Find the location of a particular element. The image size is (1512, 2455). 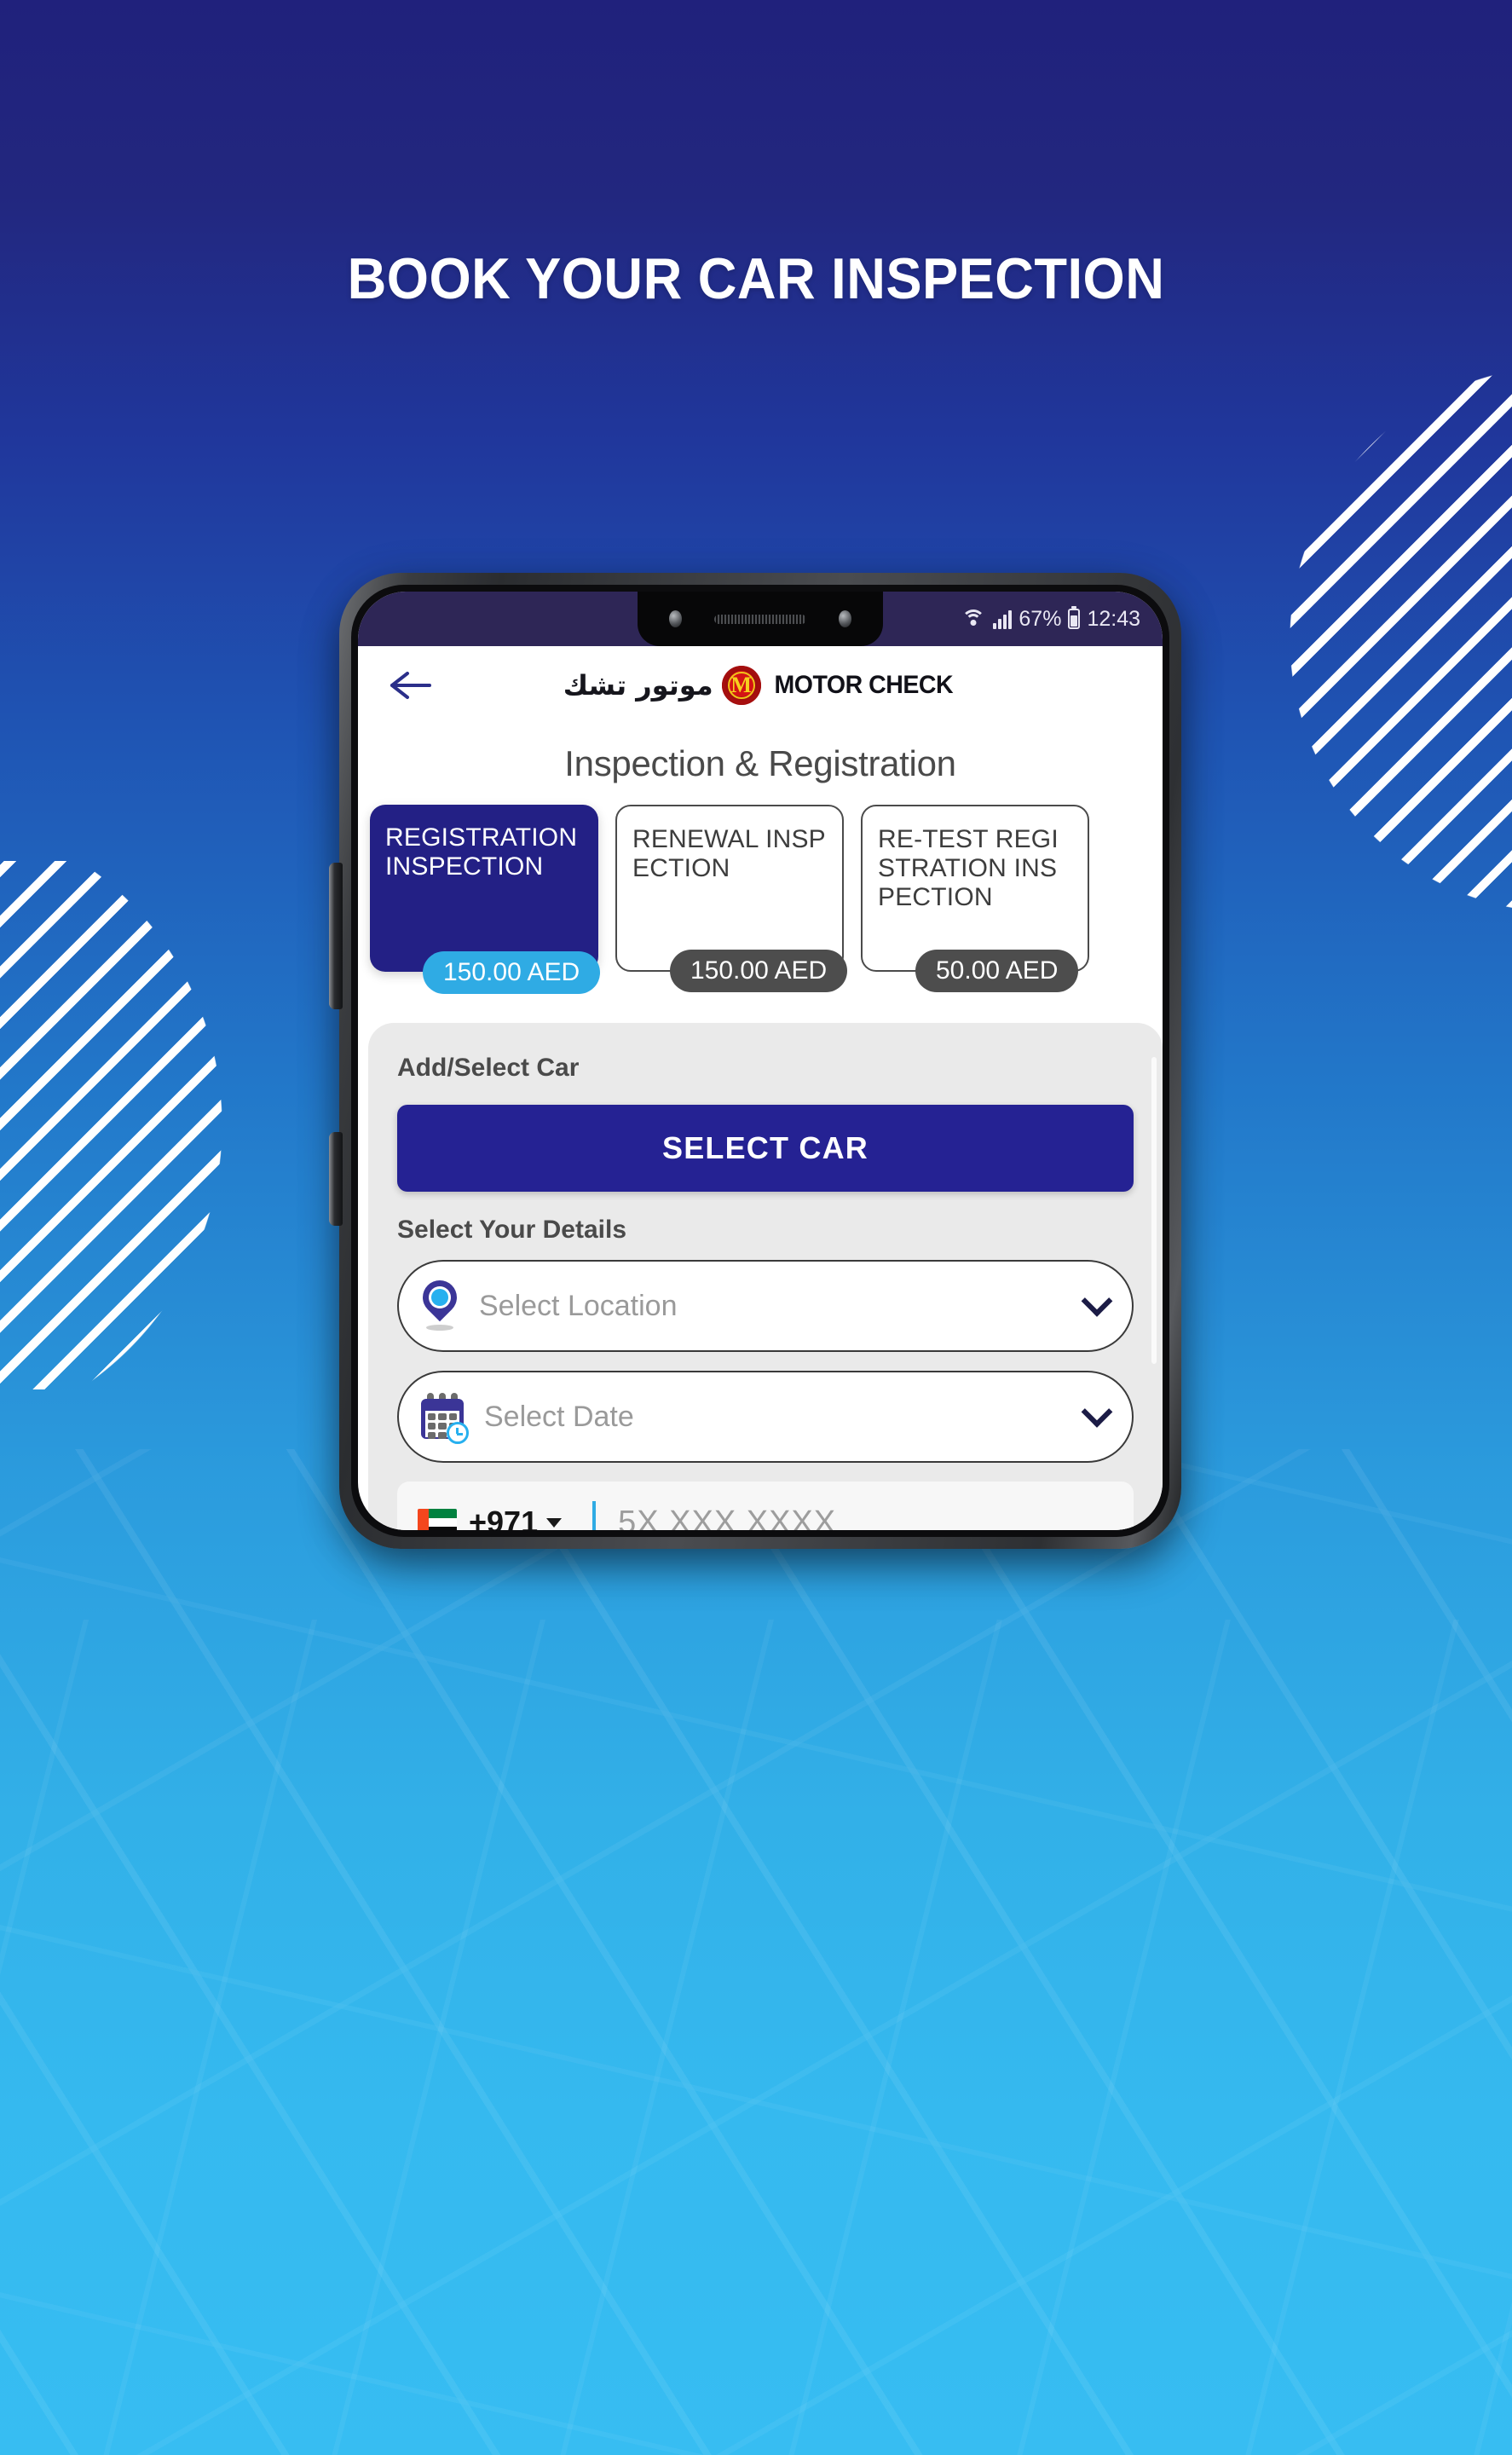

add-select-car-label: Add/Select Car is located at coordinates (488, 1068).